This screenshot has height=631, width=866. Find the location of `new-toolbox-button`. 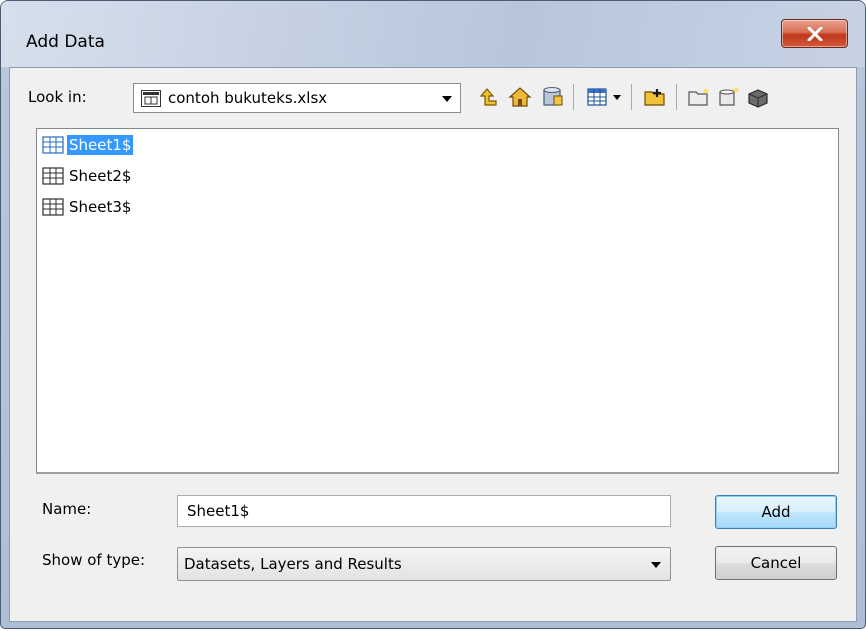

new-toolbox-button is located at coordinates (758, 97).